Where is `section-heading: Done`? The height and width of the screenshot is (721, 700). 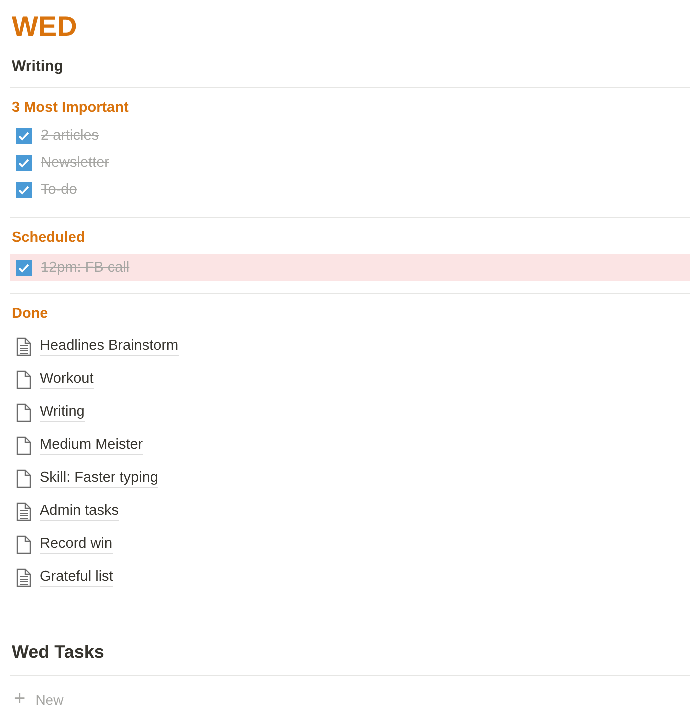 section-heading: Done is located at coordinates (30, 314).